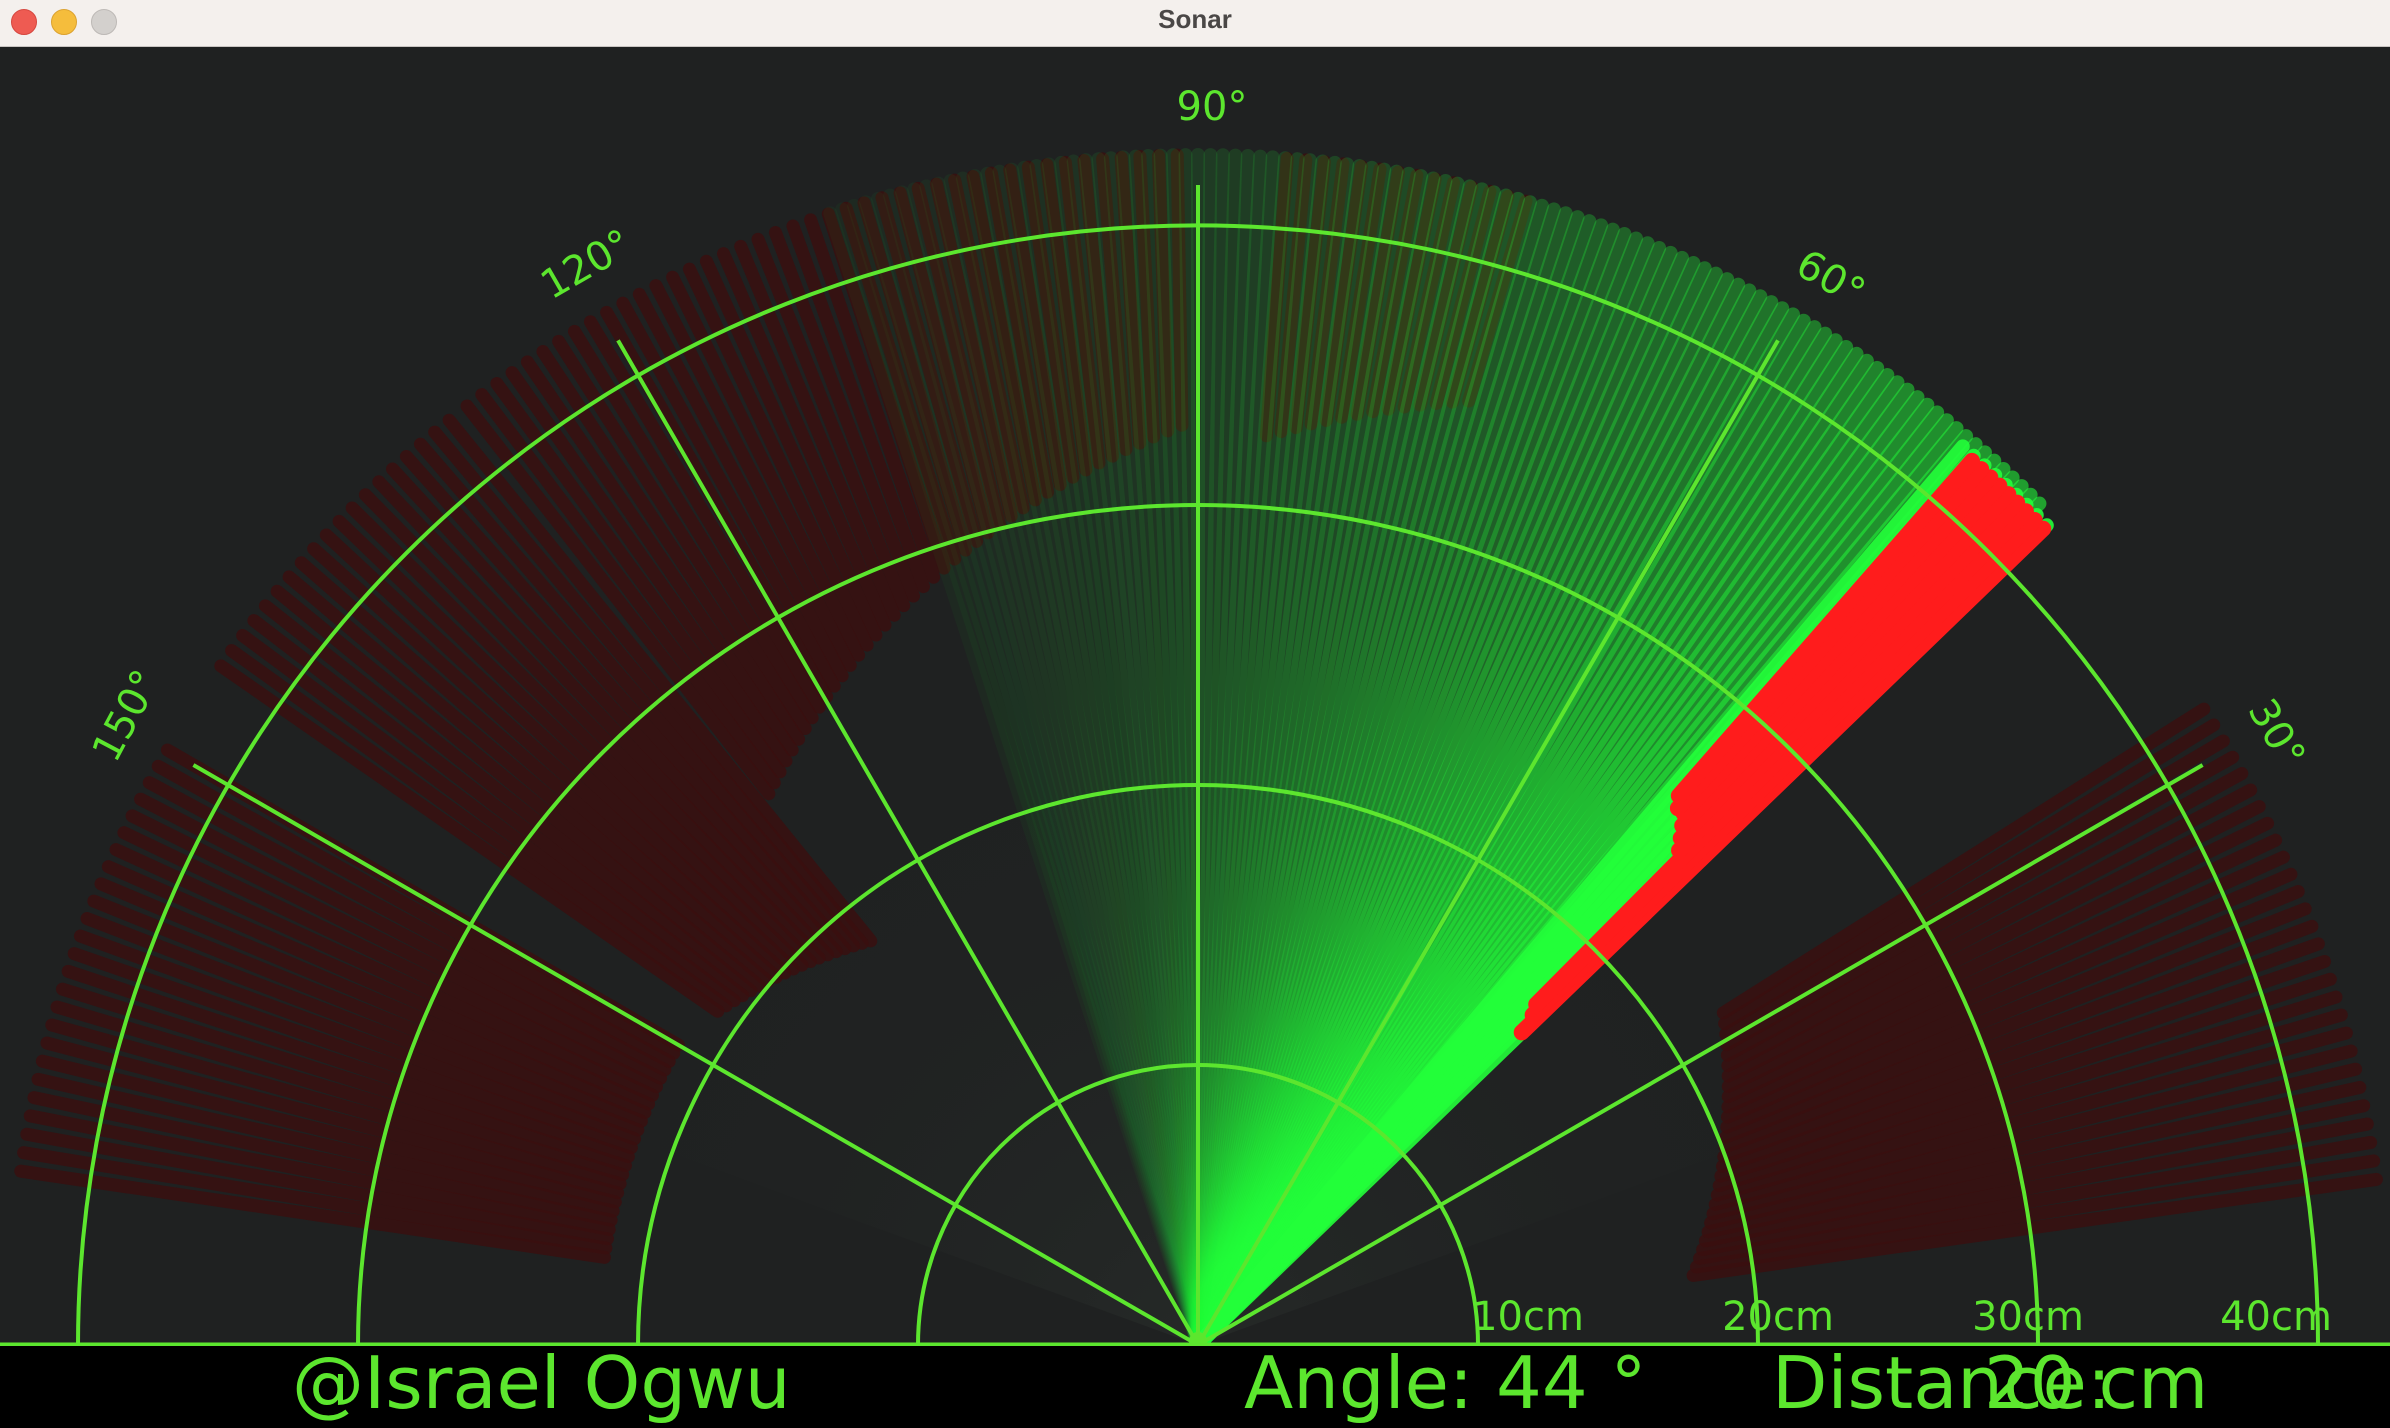  What do you see at coordinates (1445, 1383) in the screenshot?
I see `angle-readout: Angle: 44 °` at bounding box center [1445, 1383].